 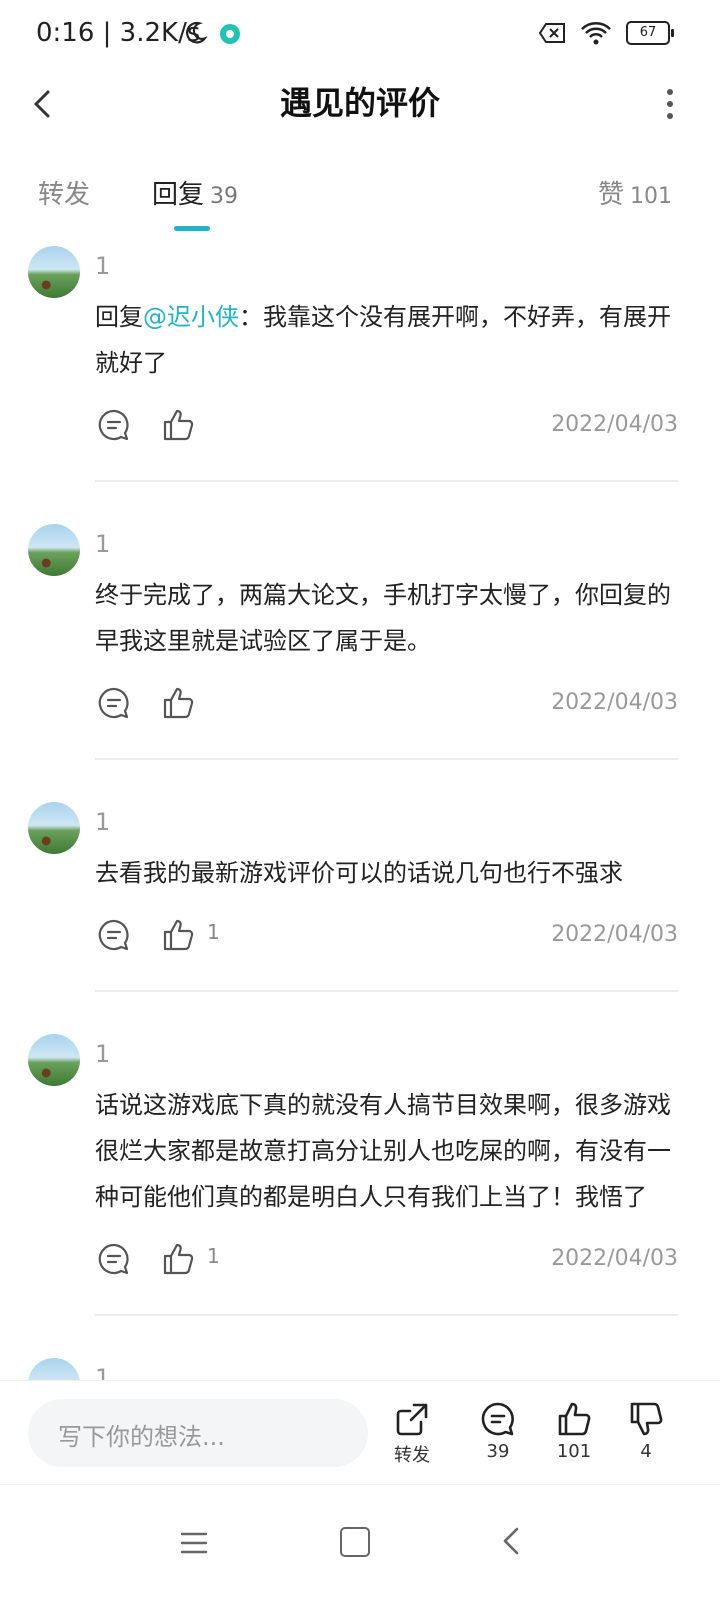 What do you see at coordinates (360, 35) in the screenshot?
I see `status-bar: 0:16 | 3.2K/s 67` at bounding box center [360, 35].